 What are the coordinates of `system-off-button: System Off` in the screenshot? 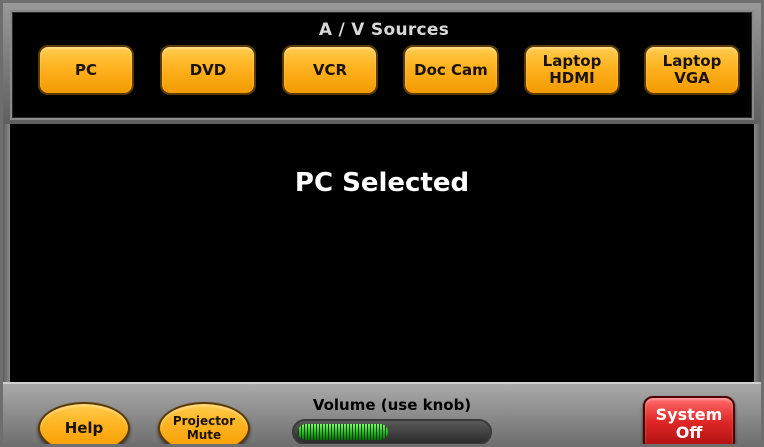 It's located at (689, 421).